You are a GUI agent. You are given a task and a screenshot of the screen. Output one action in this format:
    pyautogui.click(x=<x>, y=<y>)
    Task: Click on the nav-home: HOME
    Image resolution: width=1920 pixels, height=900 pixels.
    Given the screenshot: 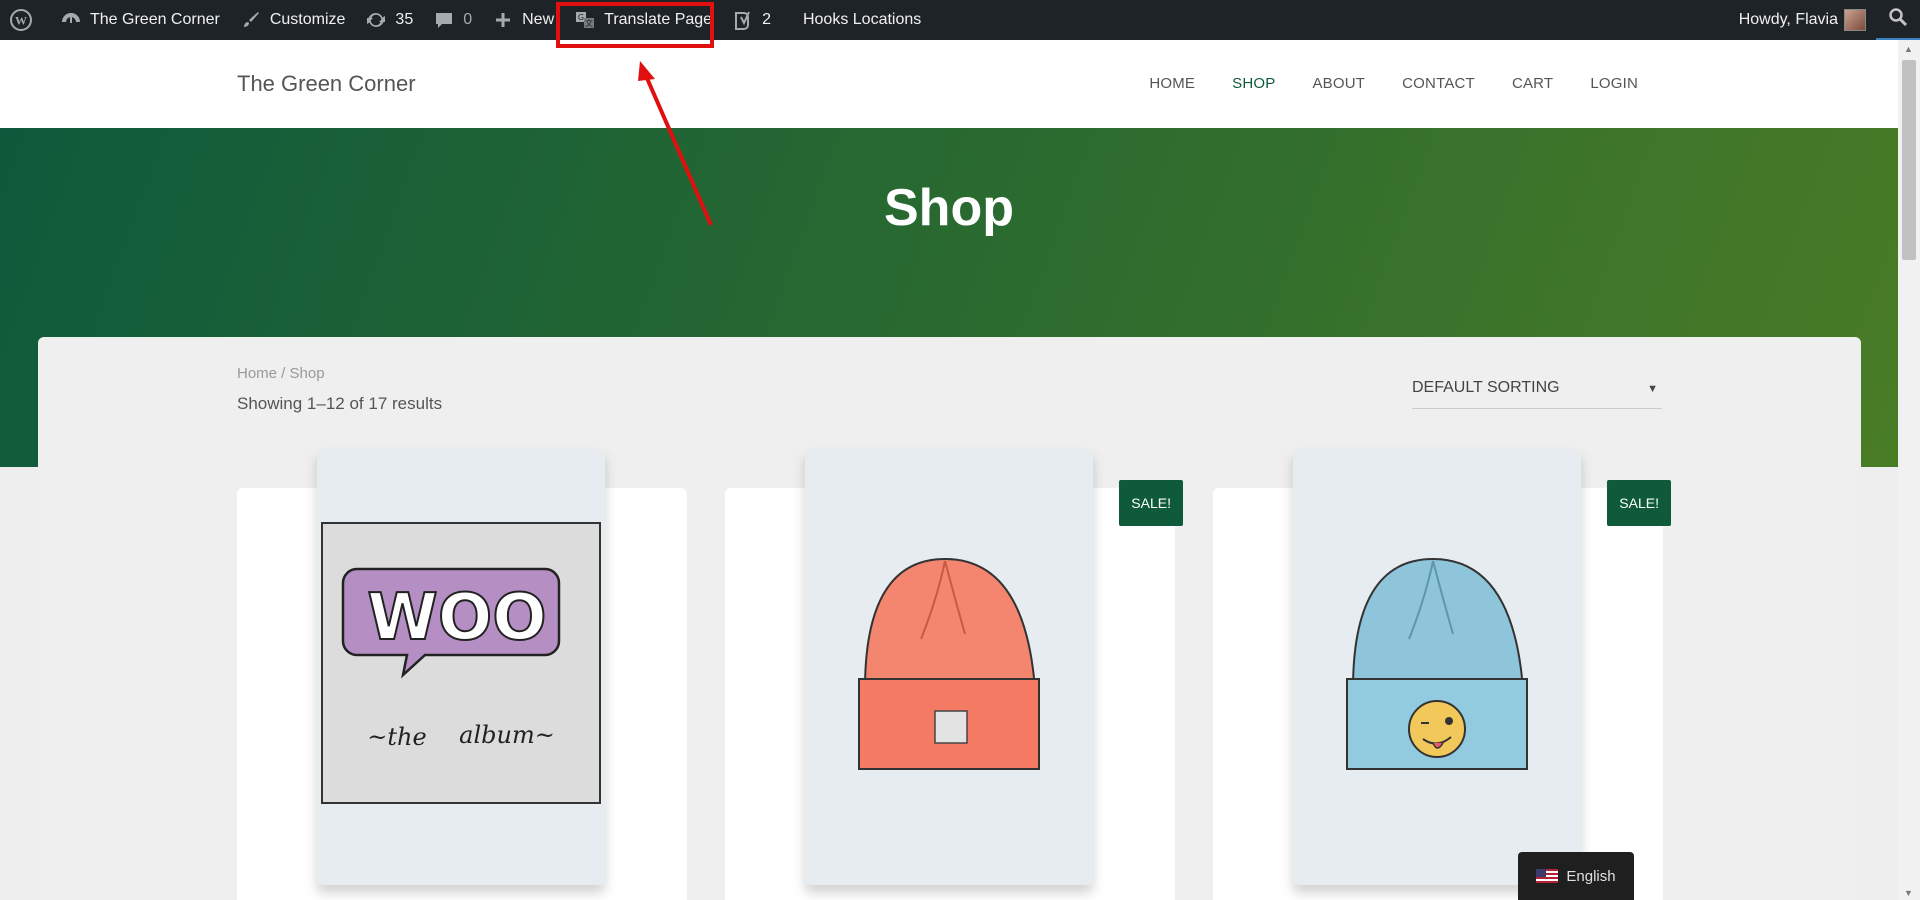 What is the action you would take?
    pyautogui.click(x=1172, y=83)
    